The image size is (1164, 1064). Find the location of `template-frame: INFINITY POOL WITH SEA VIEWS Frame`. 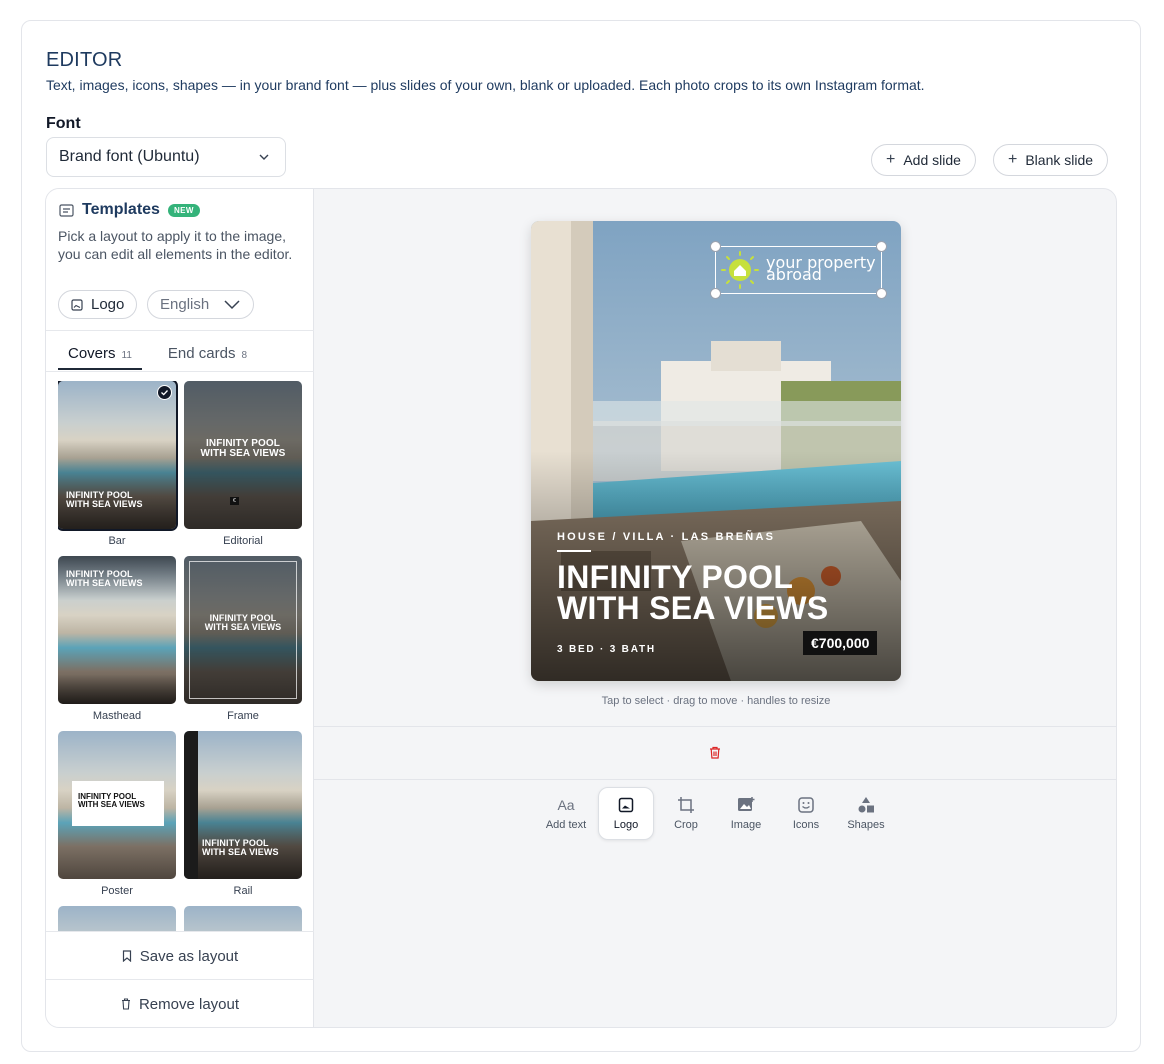

template-frame: INFINITY POOL WITH SEA VIEWS Frame is located at coordinates (243, 639).